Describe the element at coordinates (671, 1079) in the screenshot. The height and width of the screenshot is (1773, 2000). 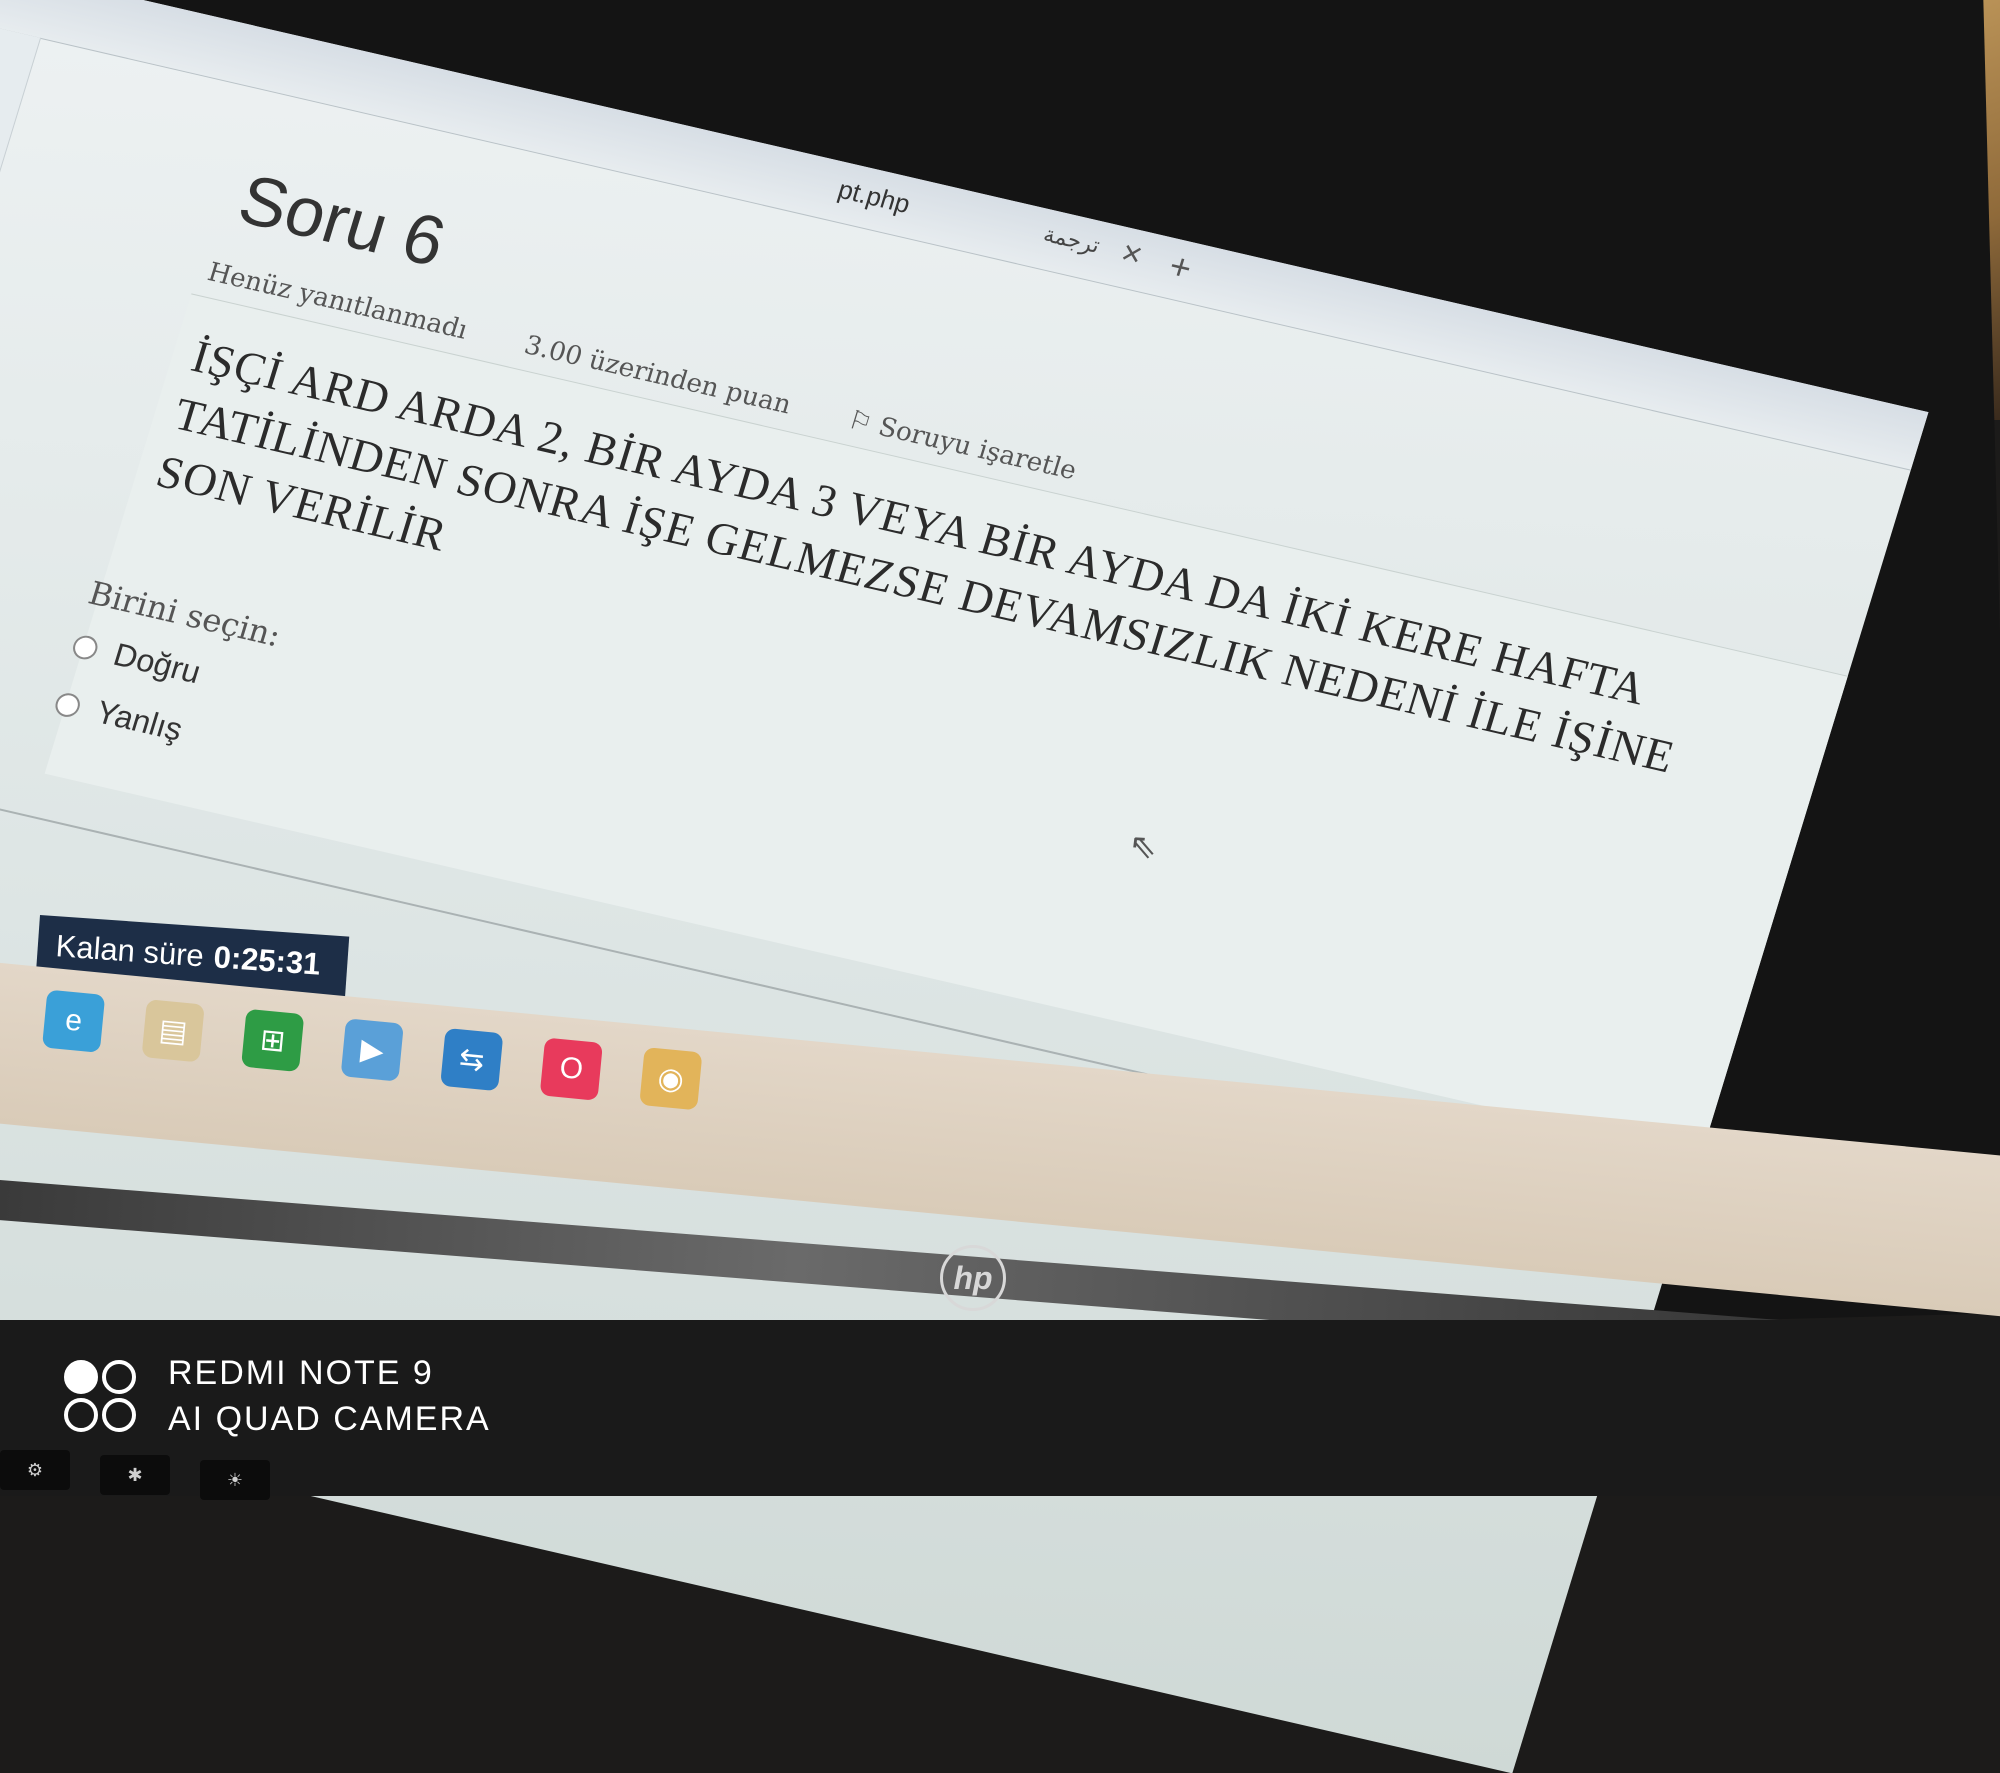
I see `chrome-icon: ◉` at that location.